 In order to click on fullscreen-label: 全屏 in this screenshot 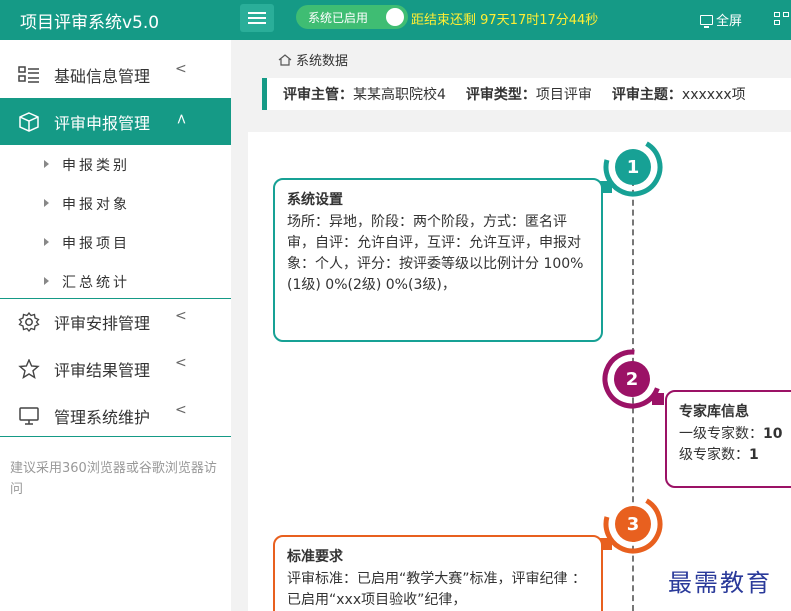, I will do `click(729, 21)`.